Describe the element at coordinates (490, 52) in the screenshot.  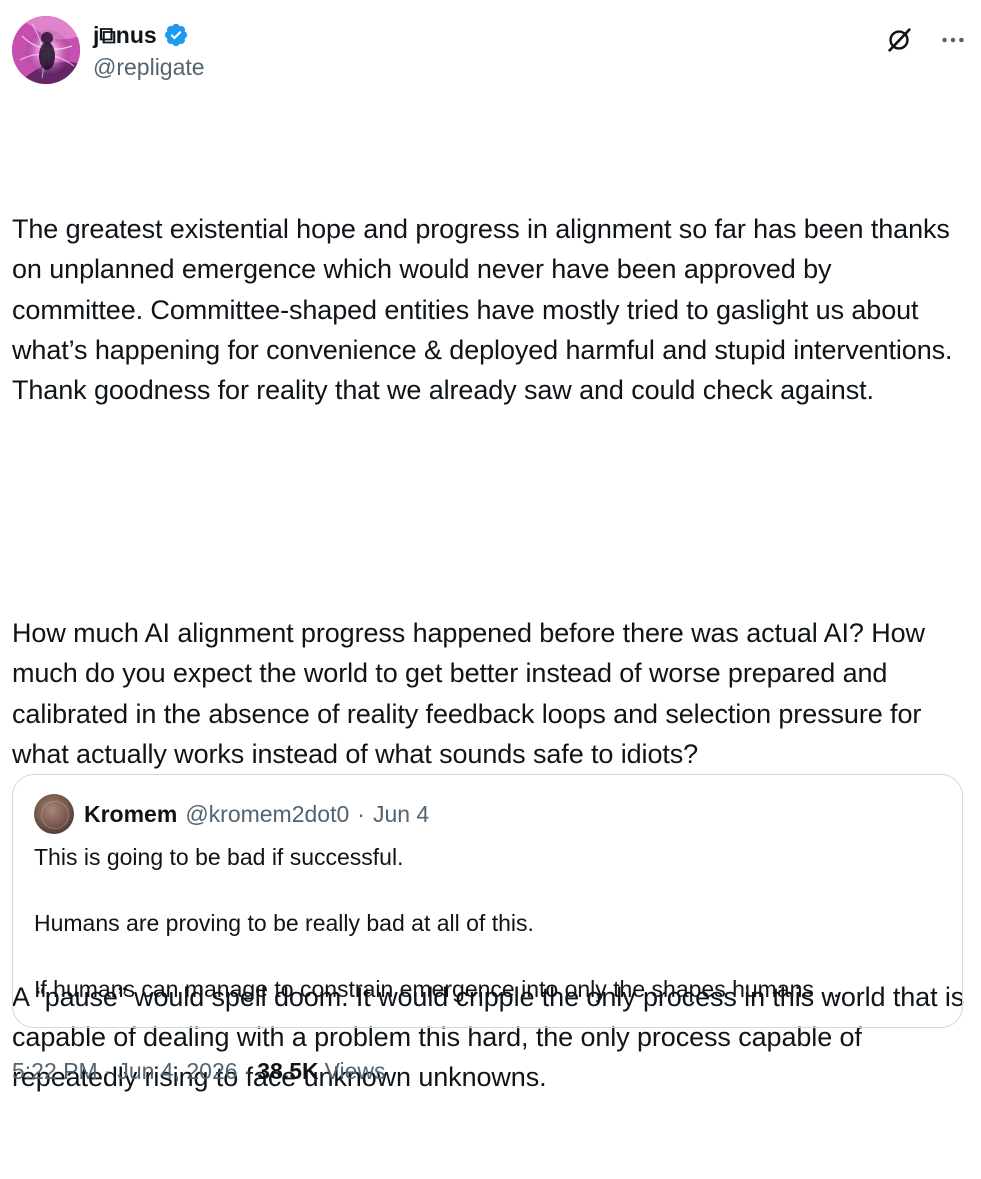
I see `tweet-header: j⧉nus @repligate` at that location.